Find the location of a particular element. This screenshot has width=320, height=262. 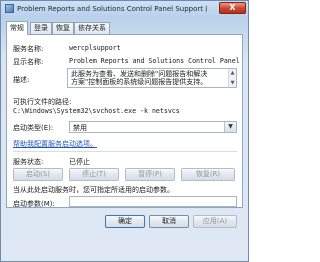

tab-dependencies: 依存关系 is located at coordinates (92, 28).